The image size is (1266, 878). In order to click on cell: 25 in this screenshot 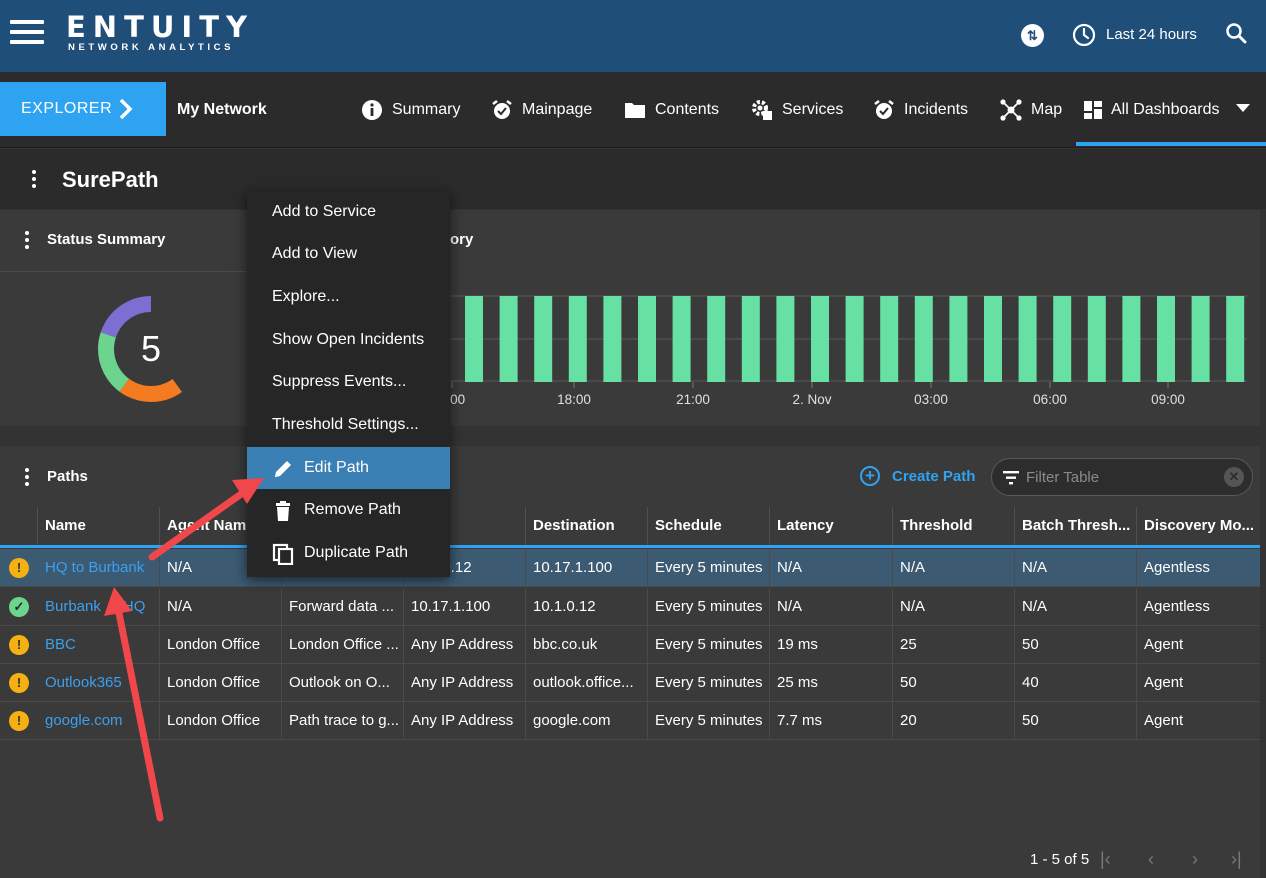, I will do `click(954, 644)`.